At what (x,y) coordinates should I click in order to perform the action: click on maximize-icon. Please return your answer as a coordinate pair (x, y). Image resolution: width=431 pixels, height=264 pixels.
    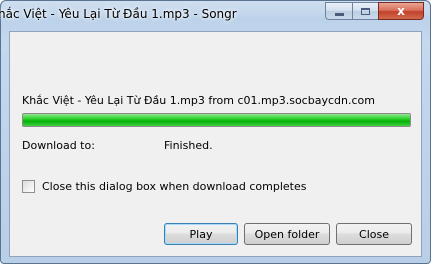
    Looking at the image, I should click on (365, 11).